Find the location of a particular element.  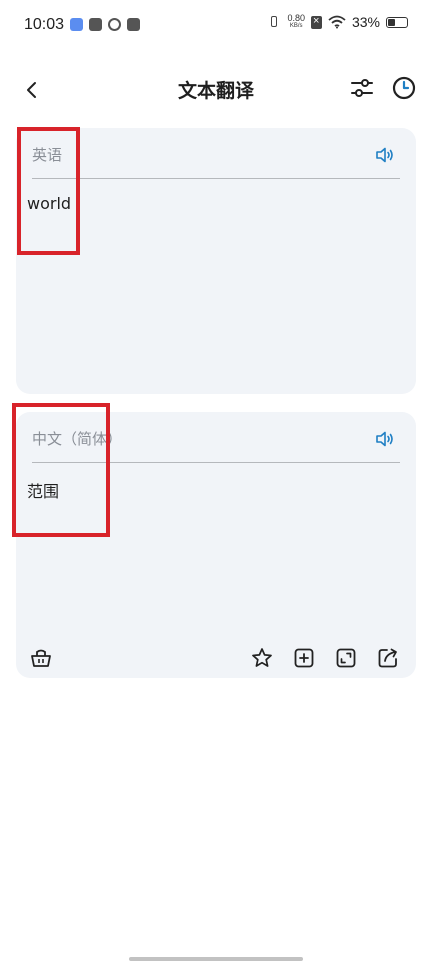

fullscreen-button is located at coordinates (346, 658).